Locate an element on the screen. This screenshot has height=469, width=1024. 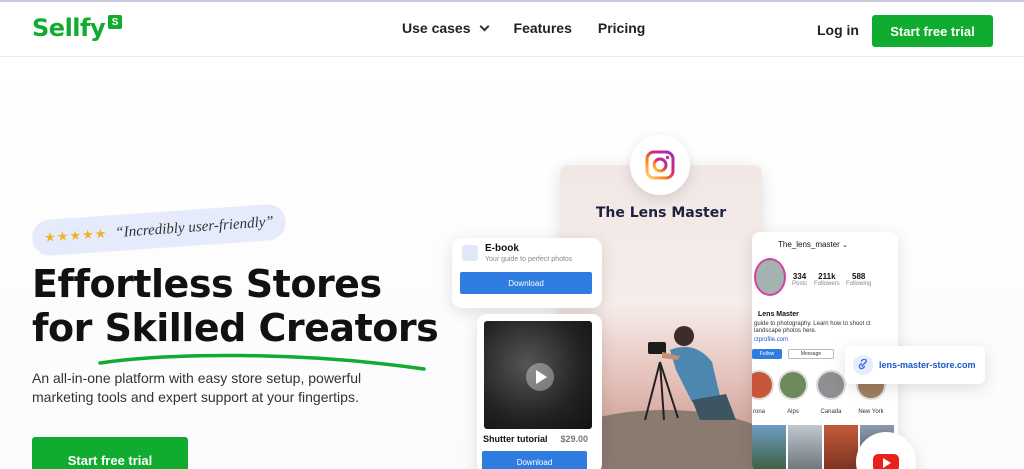
instagram-icon is located at coordinates (660, 165).